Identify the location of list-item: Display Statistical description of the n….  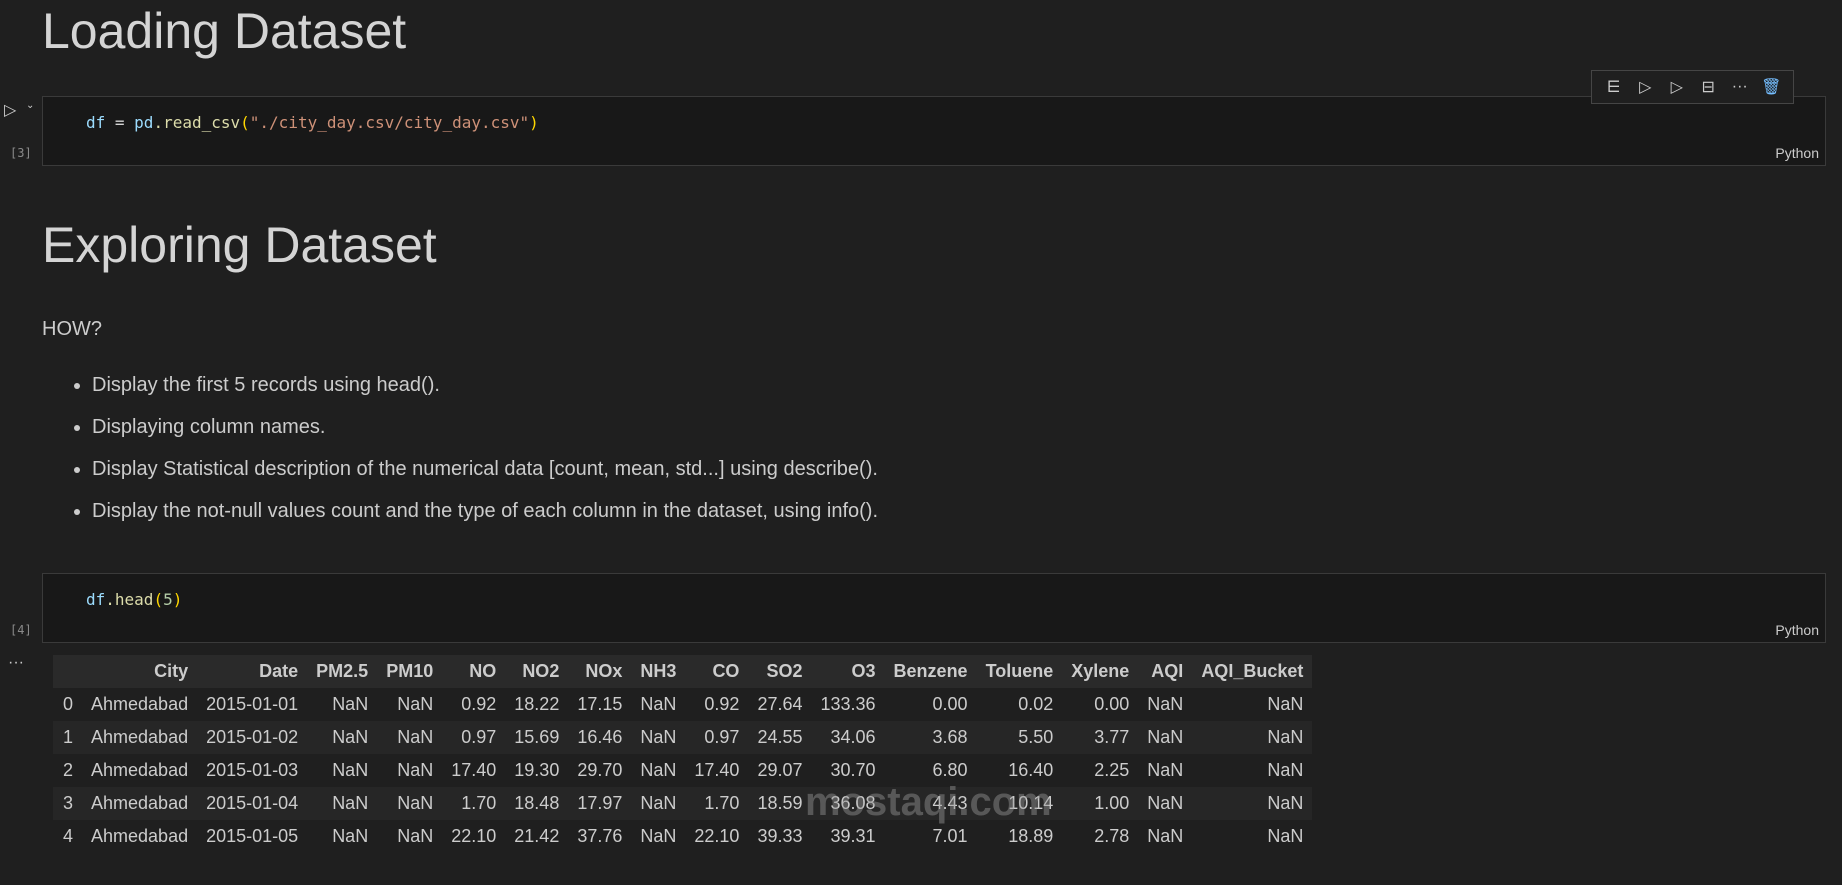
(485, 469).